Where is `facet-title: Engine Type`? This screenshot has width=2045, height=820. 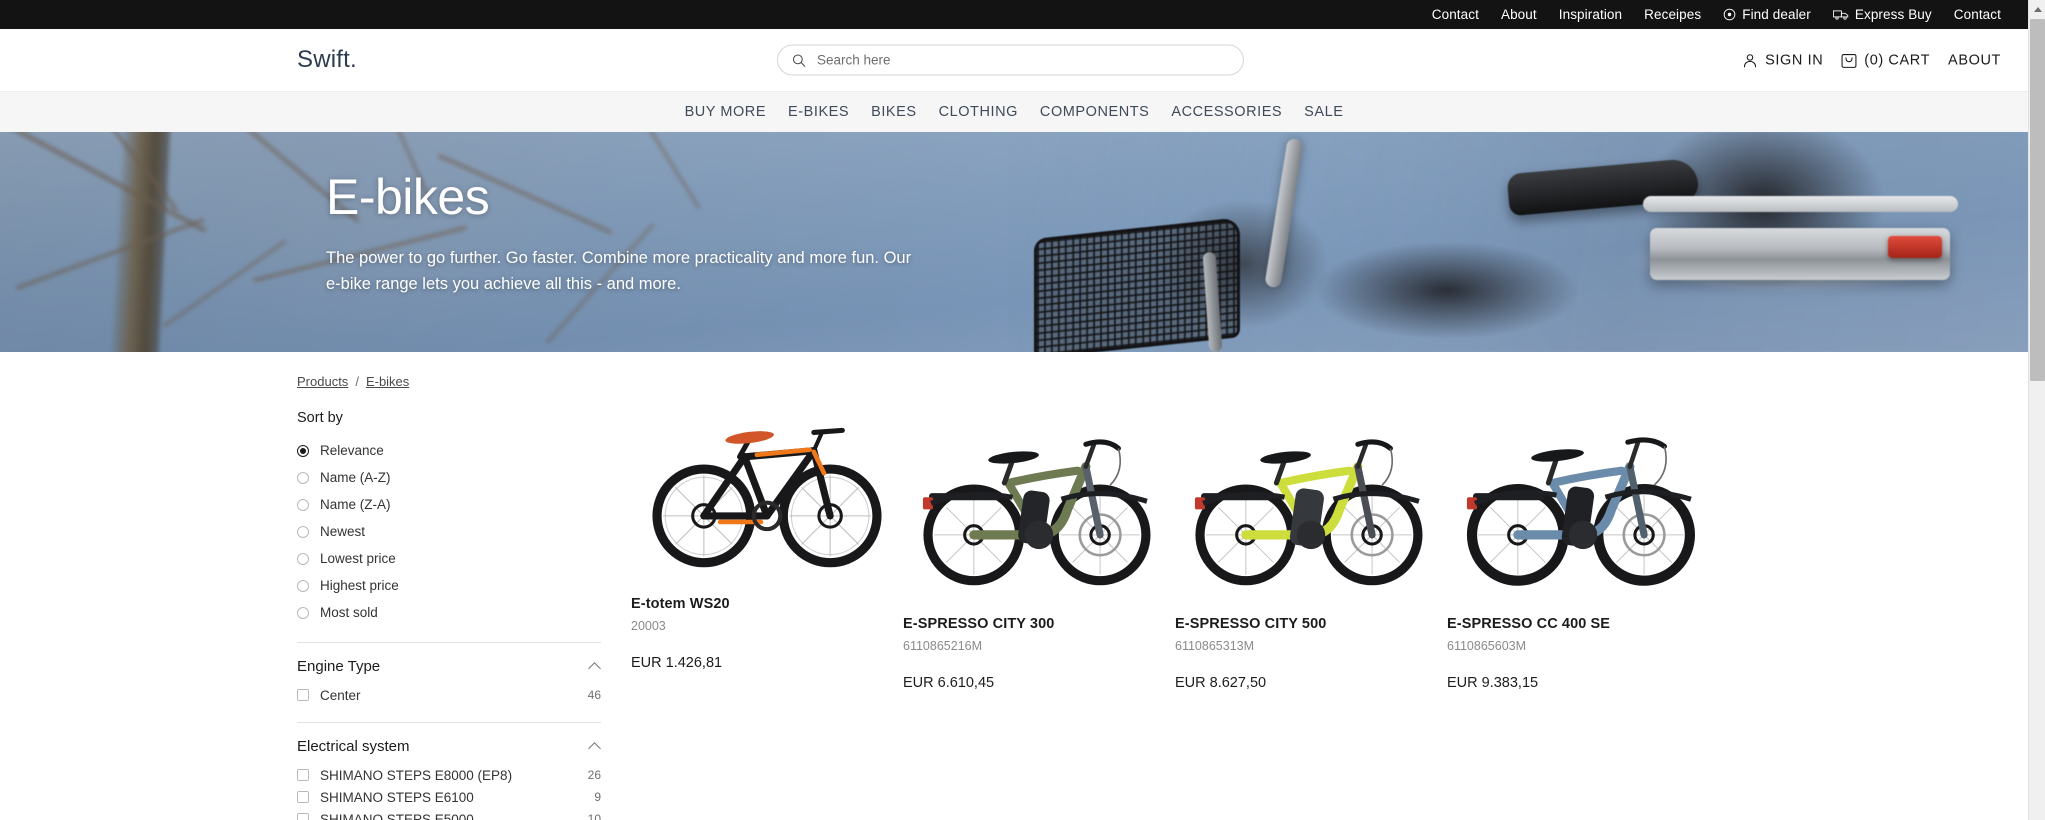 facet-title: Engine Type is located at coordinates (339, 666).